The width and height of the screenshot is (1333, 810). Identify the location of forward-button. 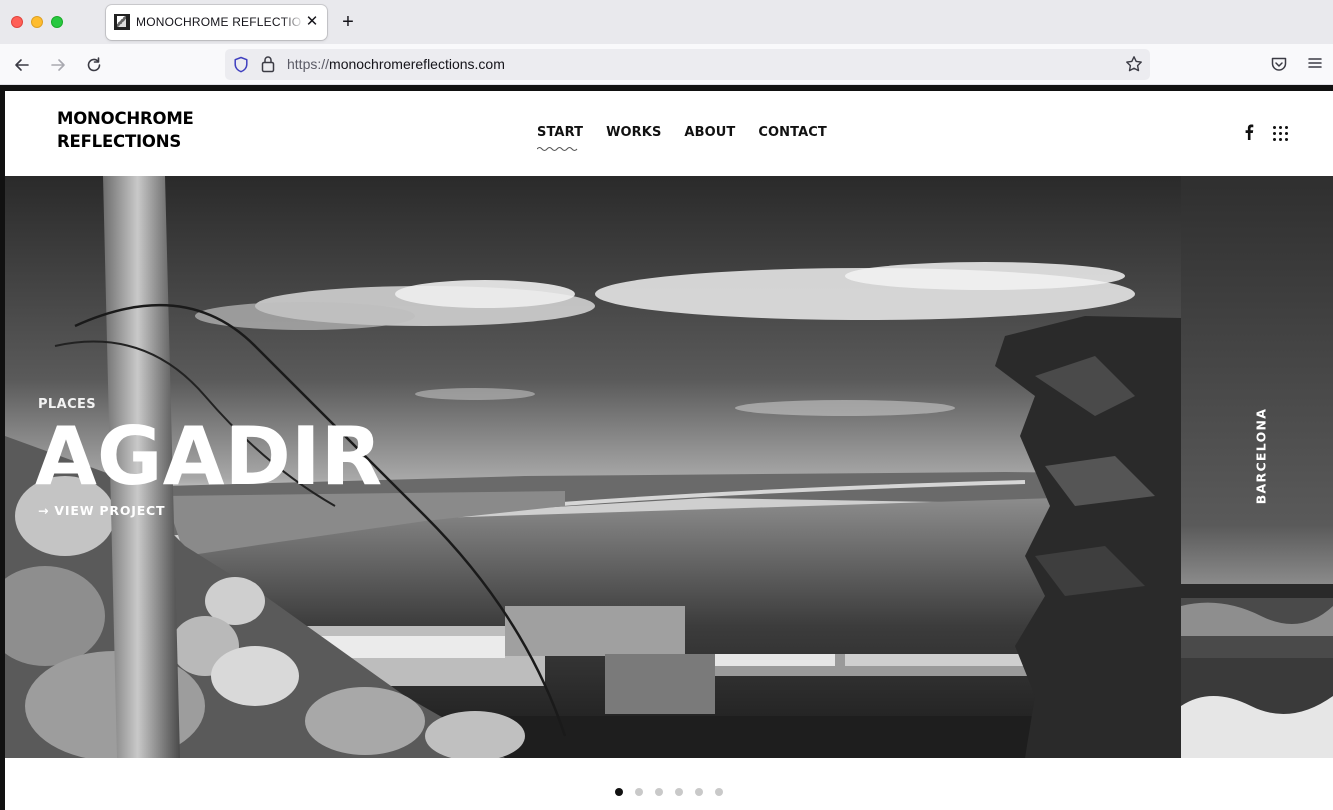
(58, 65).